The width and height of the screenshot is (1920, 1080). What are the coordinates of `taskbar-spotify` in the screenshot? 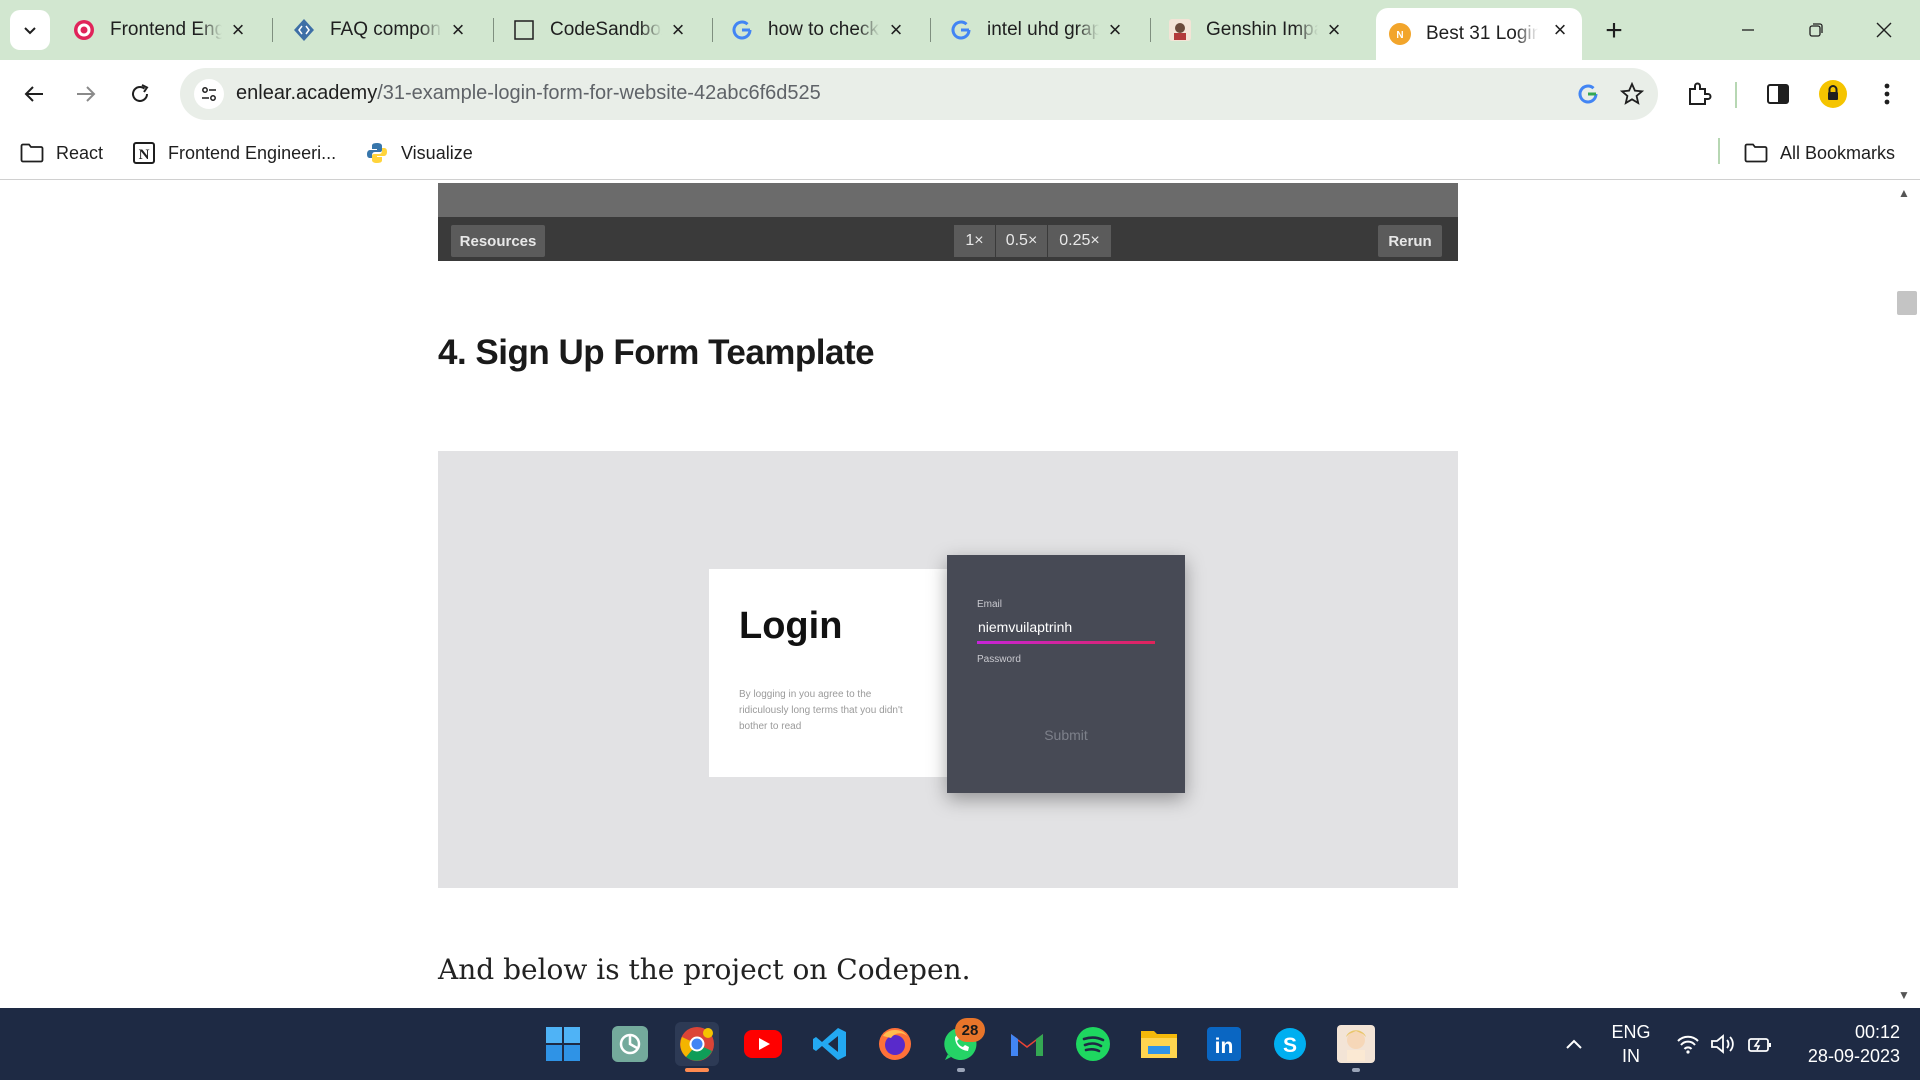 It's located at (1093, 1044).